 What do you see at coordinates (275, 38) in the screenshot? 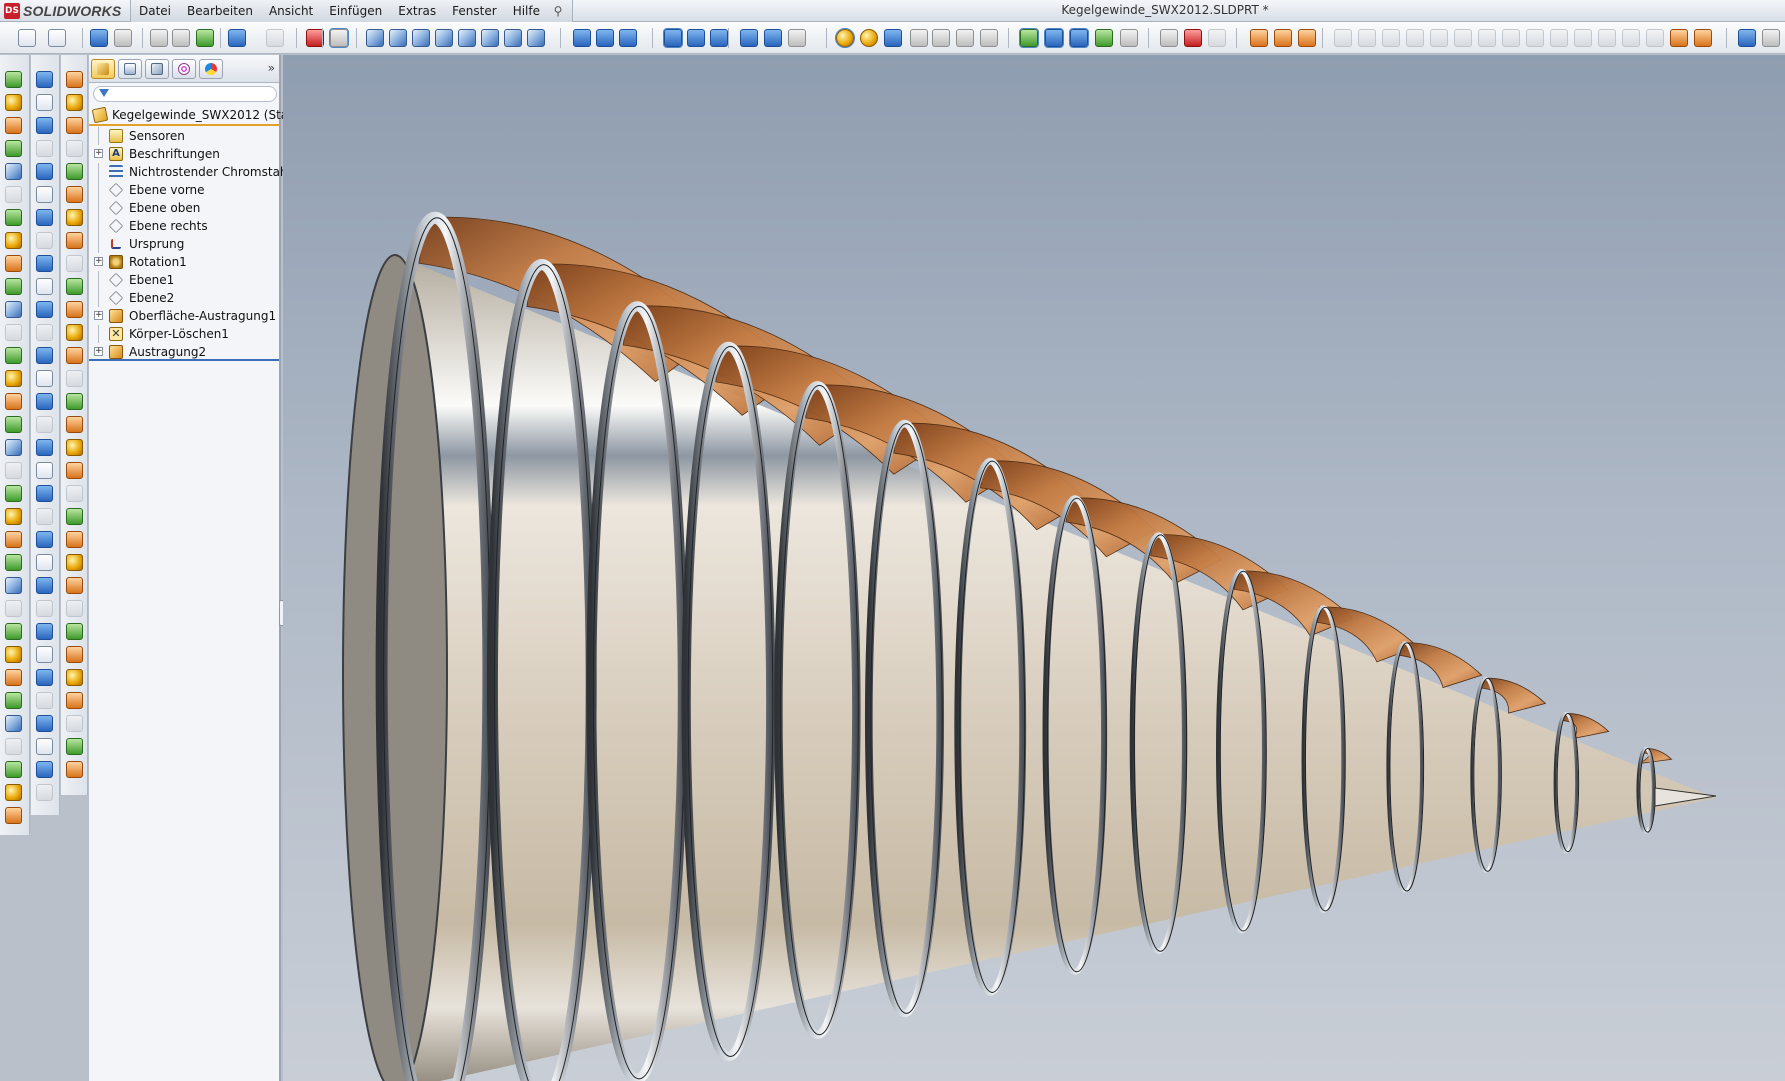
I see `redo-icon` at bounding box center [275, 38].